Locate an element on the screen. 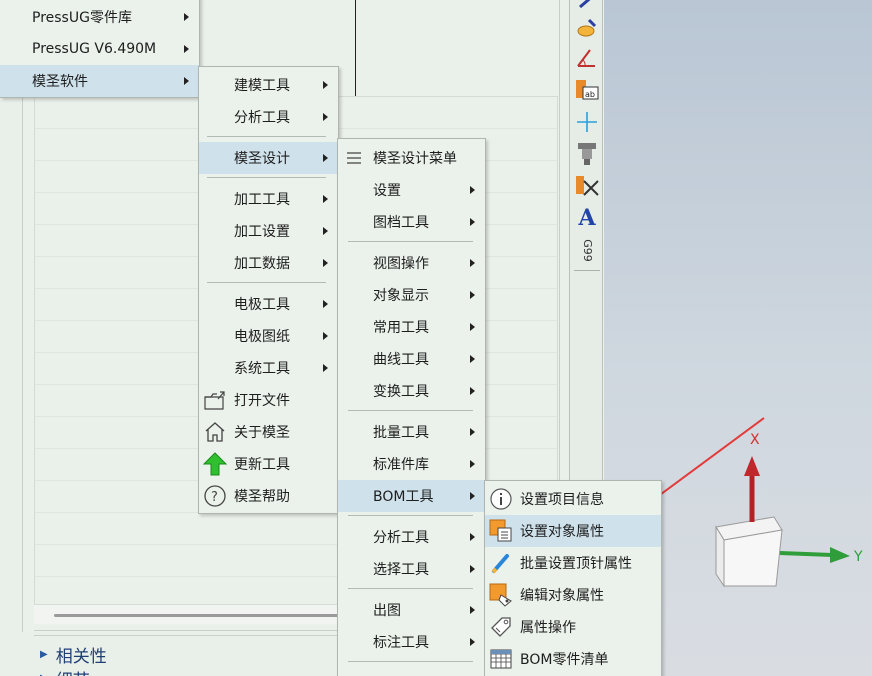 The width and height of the screenshot is (872, 676). menu-item-label: 加工工具 is located at coordinates (262, 200).